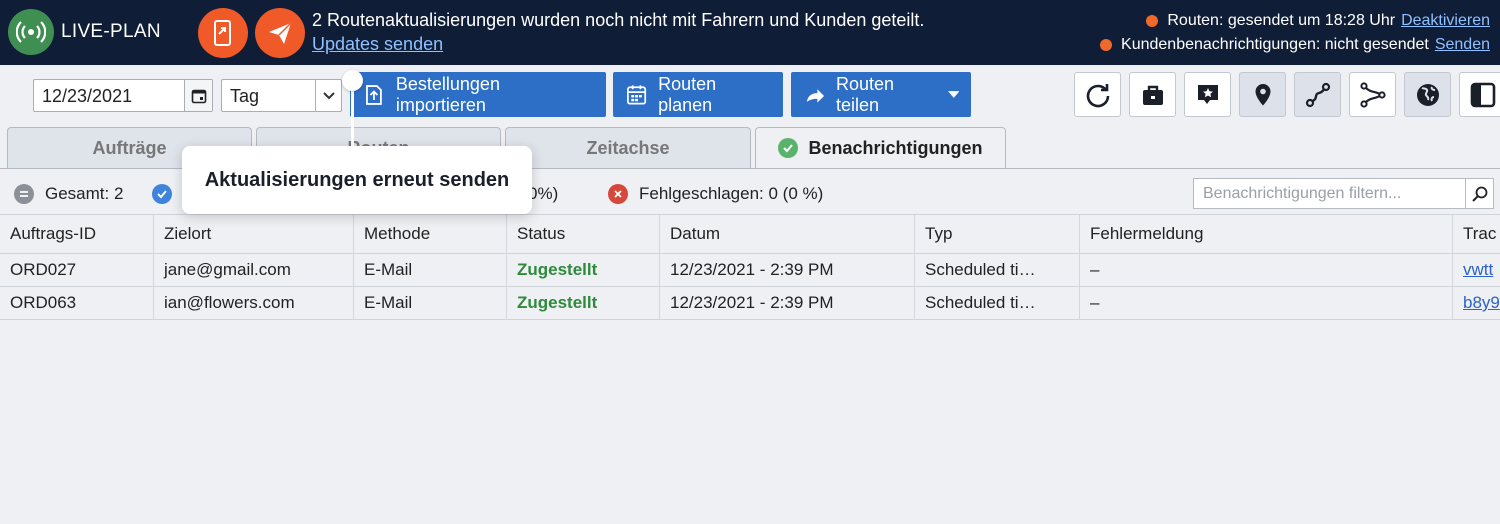 This screenshot has width=1500, height=524. I want to click on order-id-cell: ORD063, so click(43, 302).